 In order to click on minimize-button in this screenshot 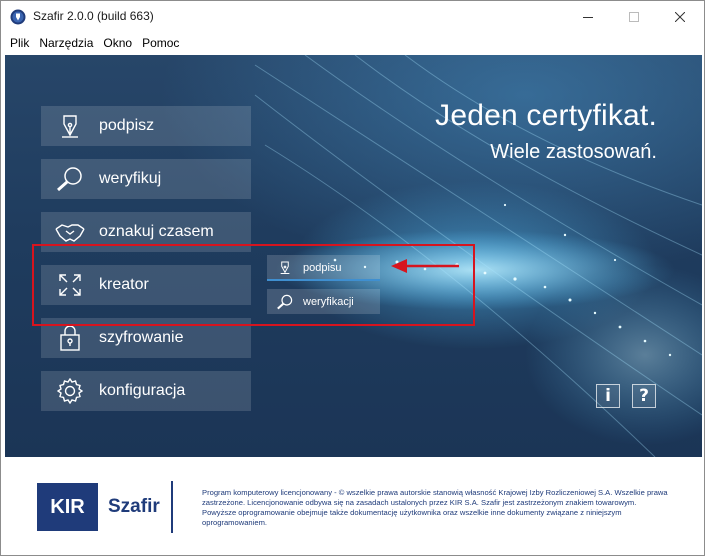, I will do `click(588, 17)`.